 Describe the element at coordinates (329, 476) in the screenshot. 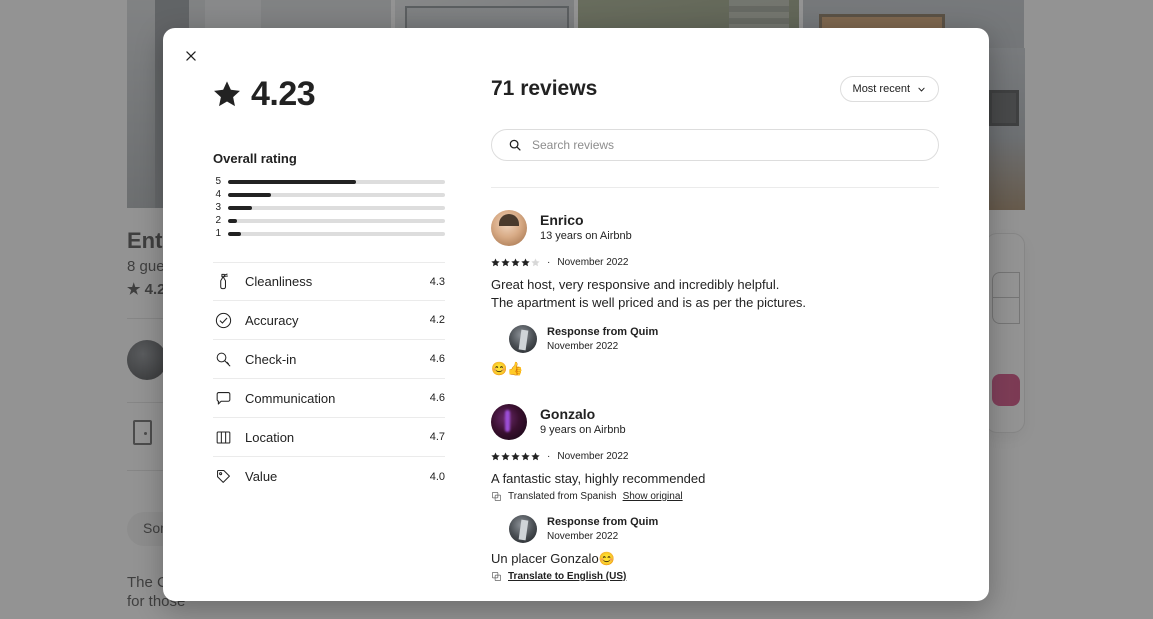

I see `category-row-value: Value 4.0` at that location.